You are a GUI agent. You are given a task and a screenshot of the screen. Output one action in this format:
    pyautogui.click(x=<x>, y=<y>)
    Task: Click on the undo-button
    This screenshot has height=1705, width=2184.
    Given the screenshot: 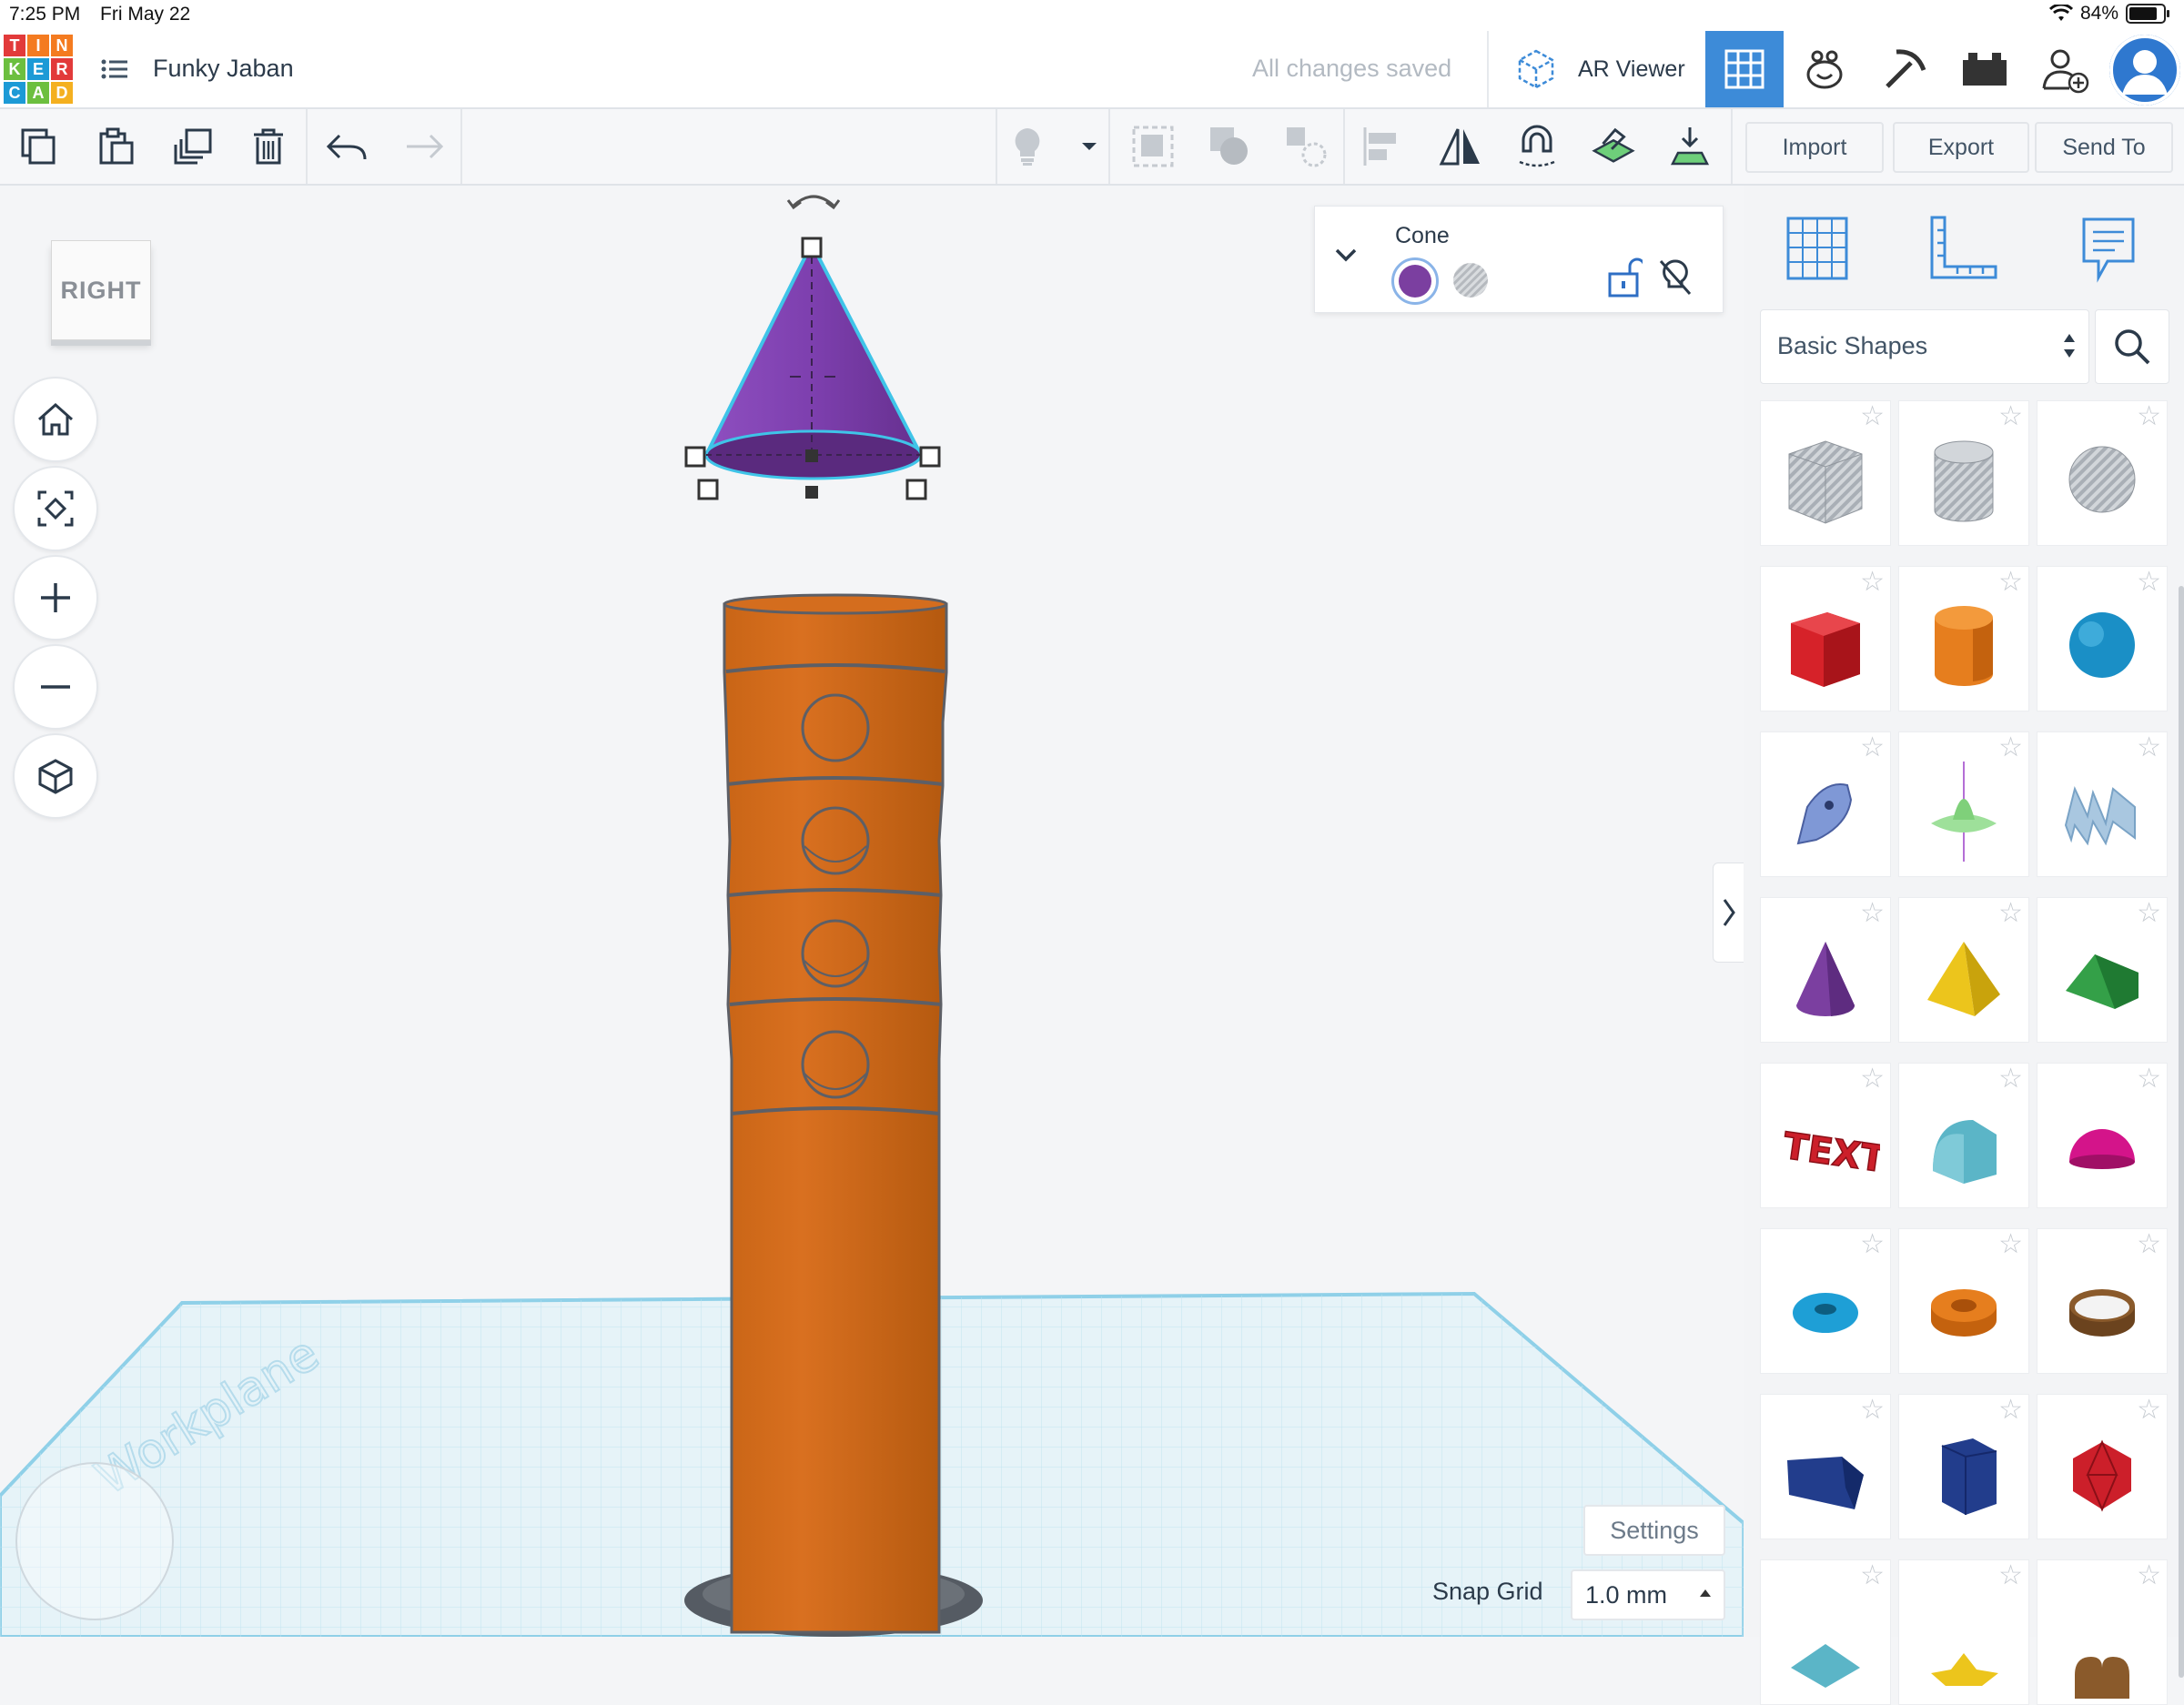 What is the action you would take?
    pyautogui.click(x=346, y=147)
    